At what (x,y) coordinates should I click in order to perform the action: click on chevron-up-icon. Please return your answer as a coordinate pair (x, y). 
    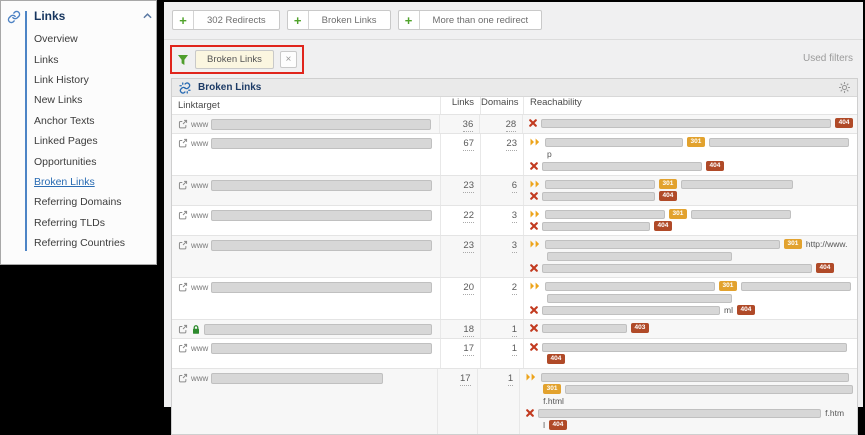
    Looking at the image, I should click on (147, 16).